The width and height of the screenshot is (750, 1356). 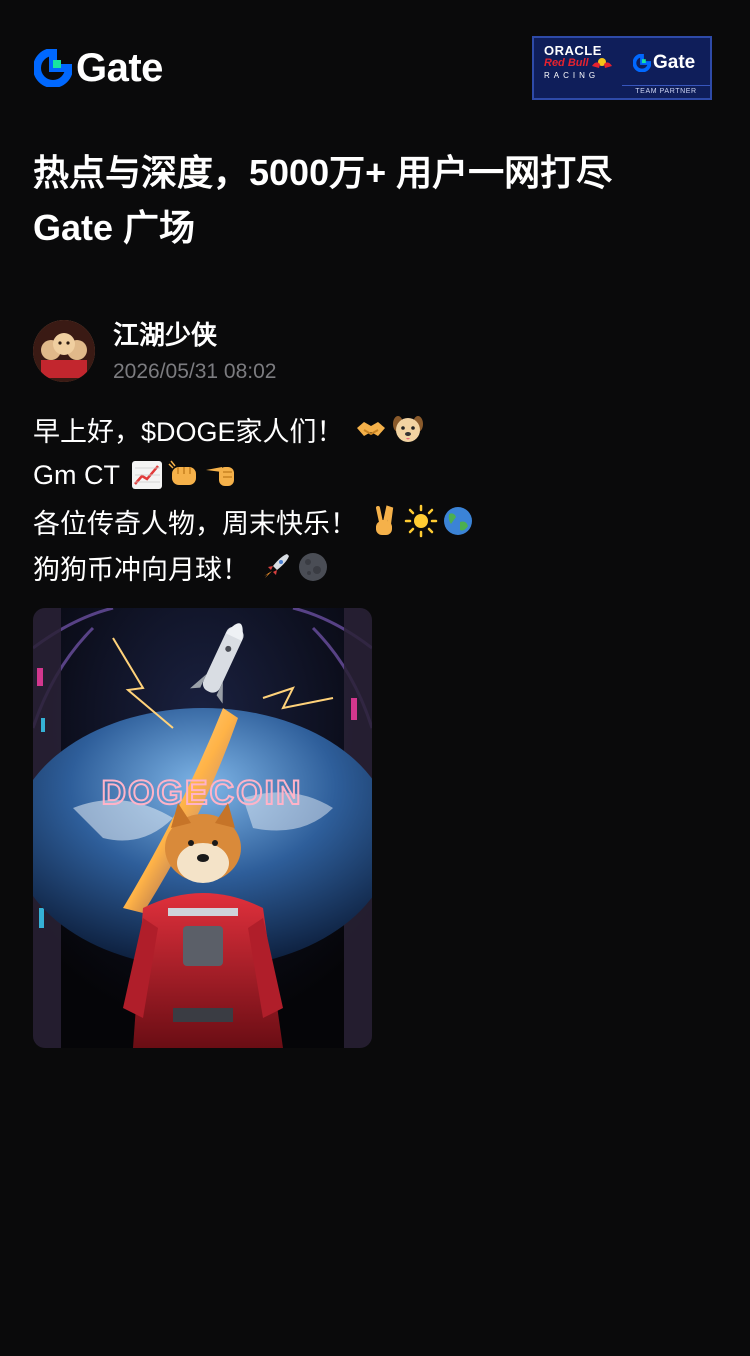 What do you see at coordinates (147, 475) in the screenshot?
I see `chart-increasing-emoji-icon` at bounding box center [147, 475].